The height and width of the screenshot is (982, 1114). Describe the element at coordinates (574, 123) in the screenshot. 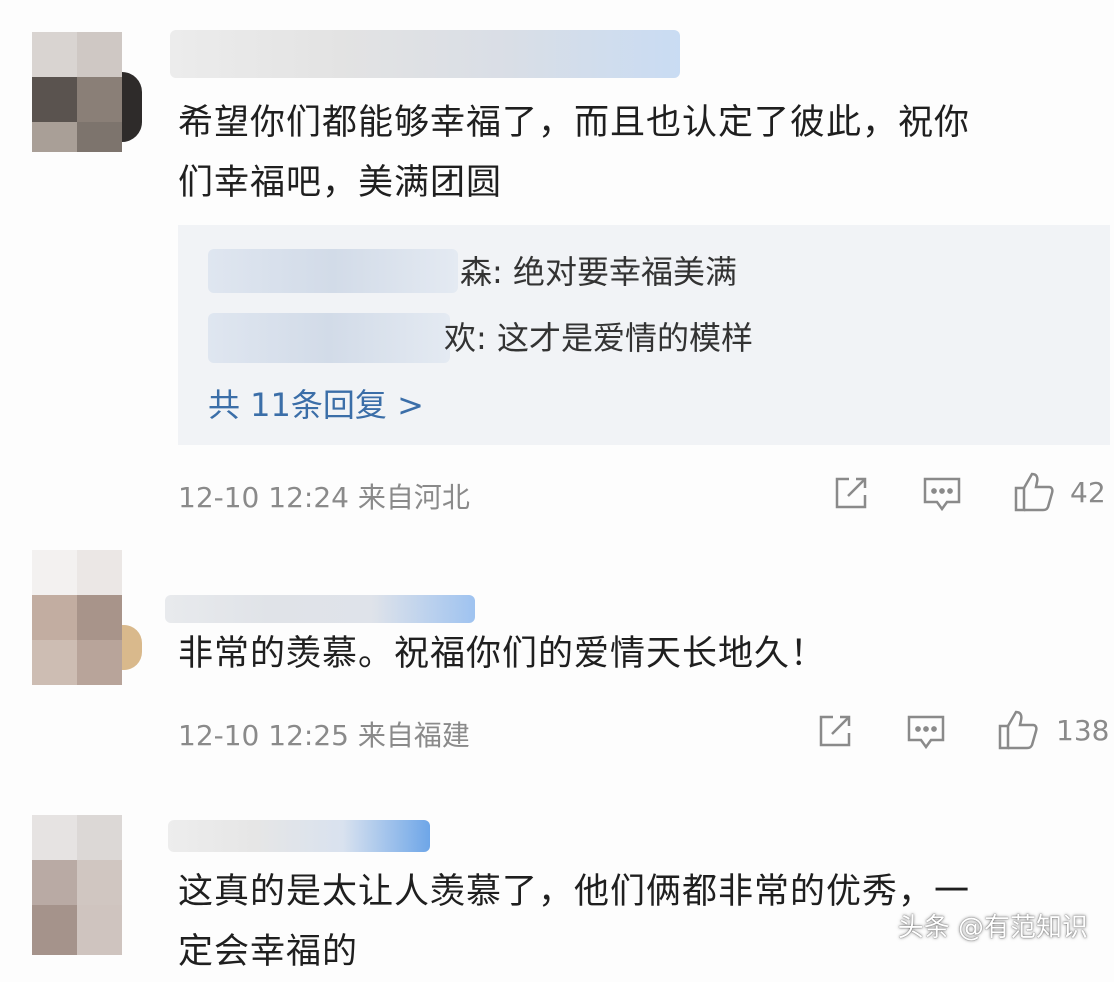

I see `comment-text-line1: 希望你们都能够幸福了，而且也认定了彼此，祝你` at that location.